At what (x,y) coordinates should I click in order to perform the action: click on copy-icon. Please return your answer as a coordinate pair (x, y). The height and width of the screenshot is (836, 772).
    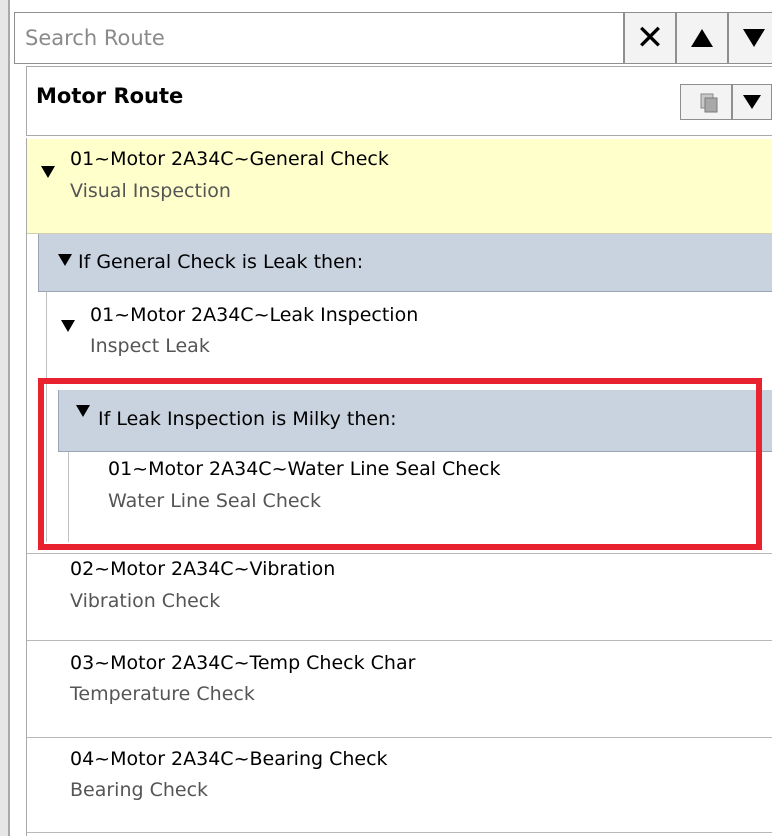
    Looking at the image, I should click on (709, 103).